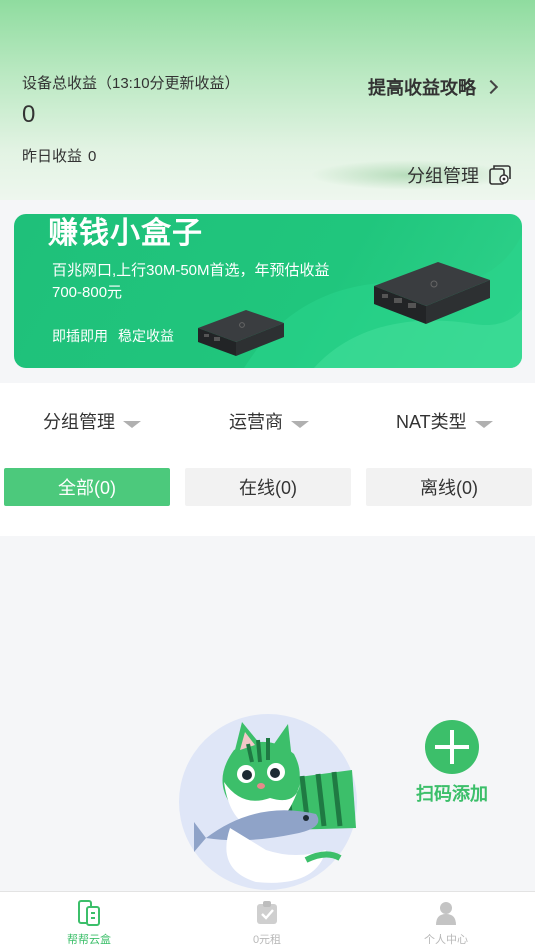 The height and width of the screenshot is (952, 535). I want to click on bottom-tab-bar: 帮帮云盒 0元租 个人中心, so click(267, 921).